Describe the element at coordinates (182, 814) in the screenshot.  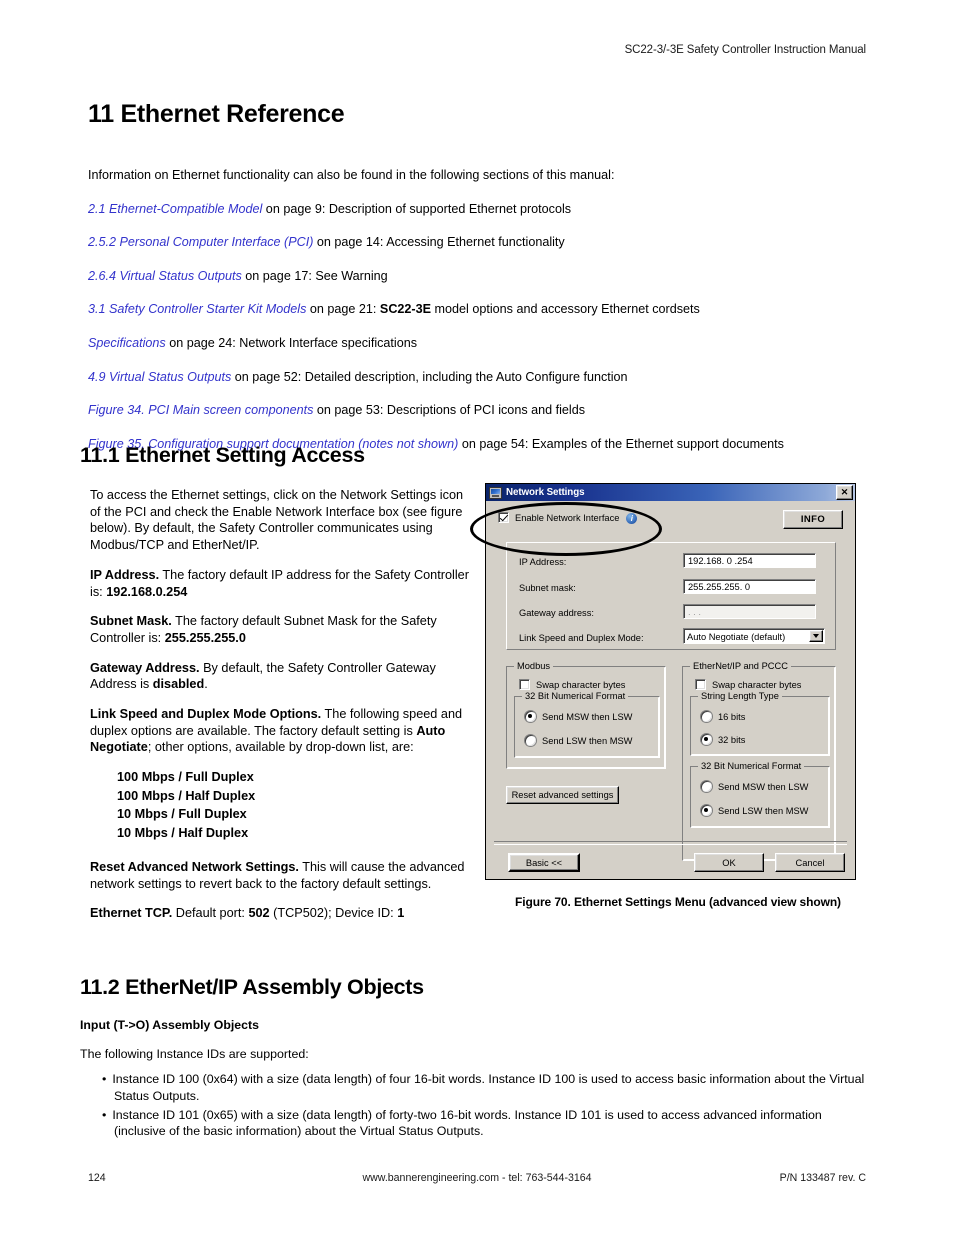
I see `duplex-option-item: 10 Mbps / Full Duplex` at that location.